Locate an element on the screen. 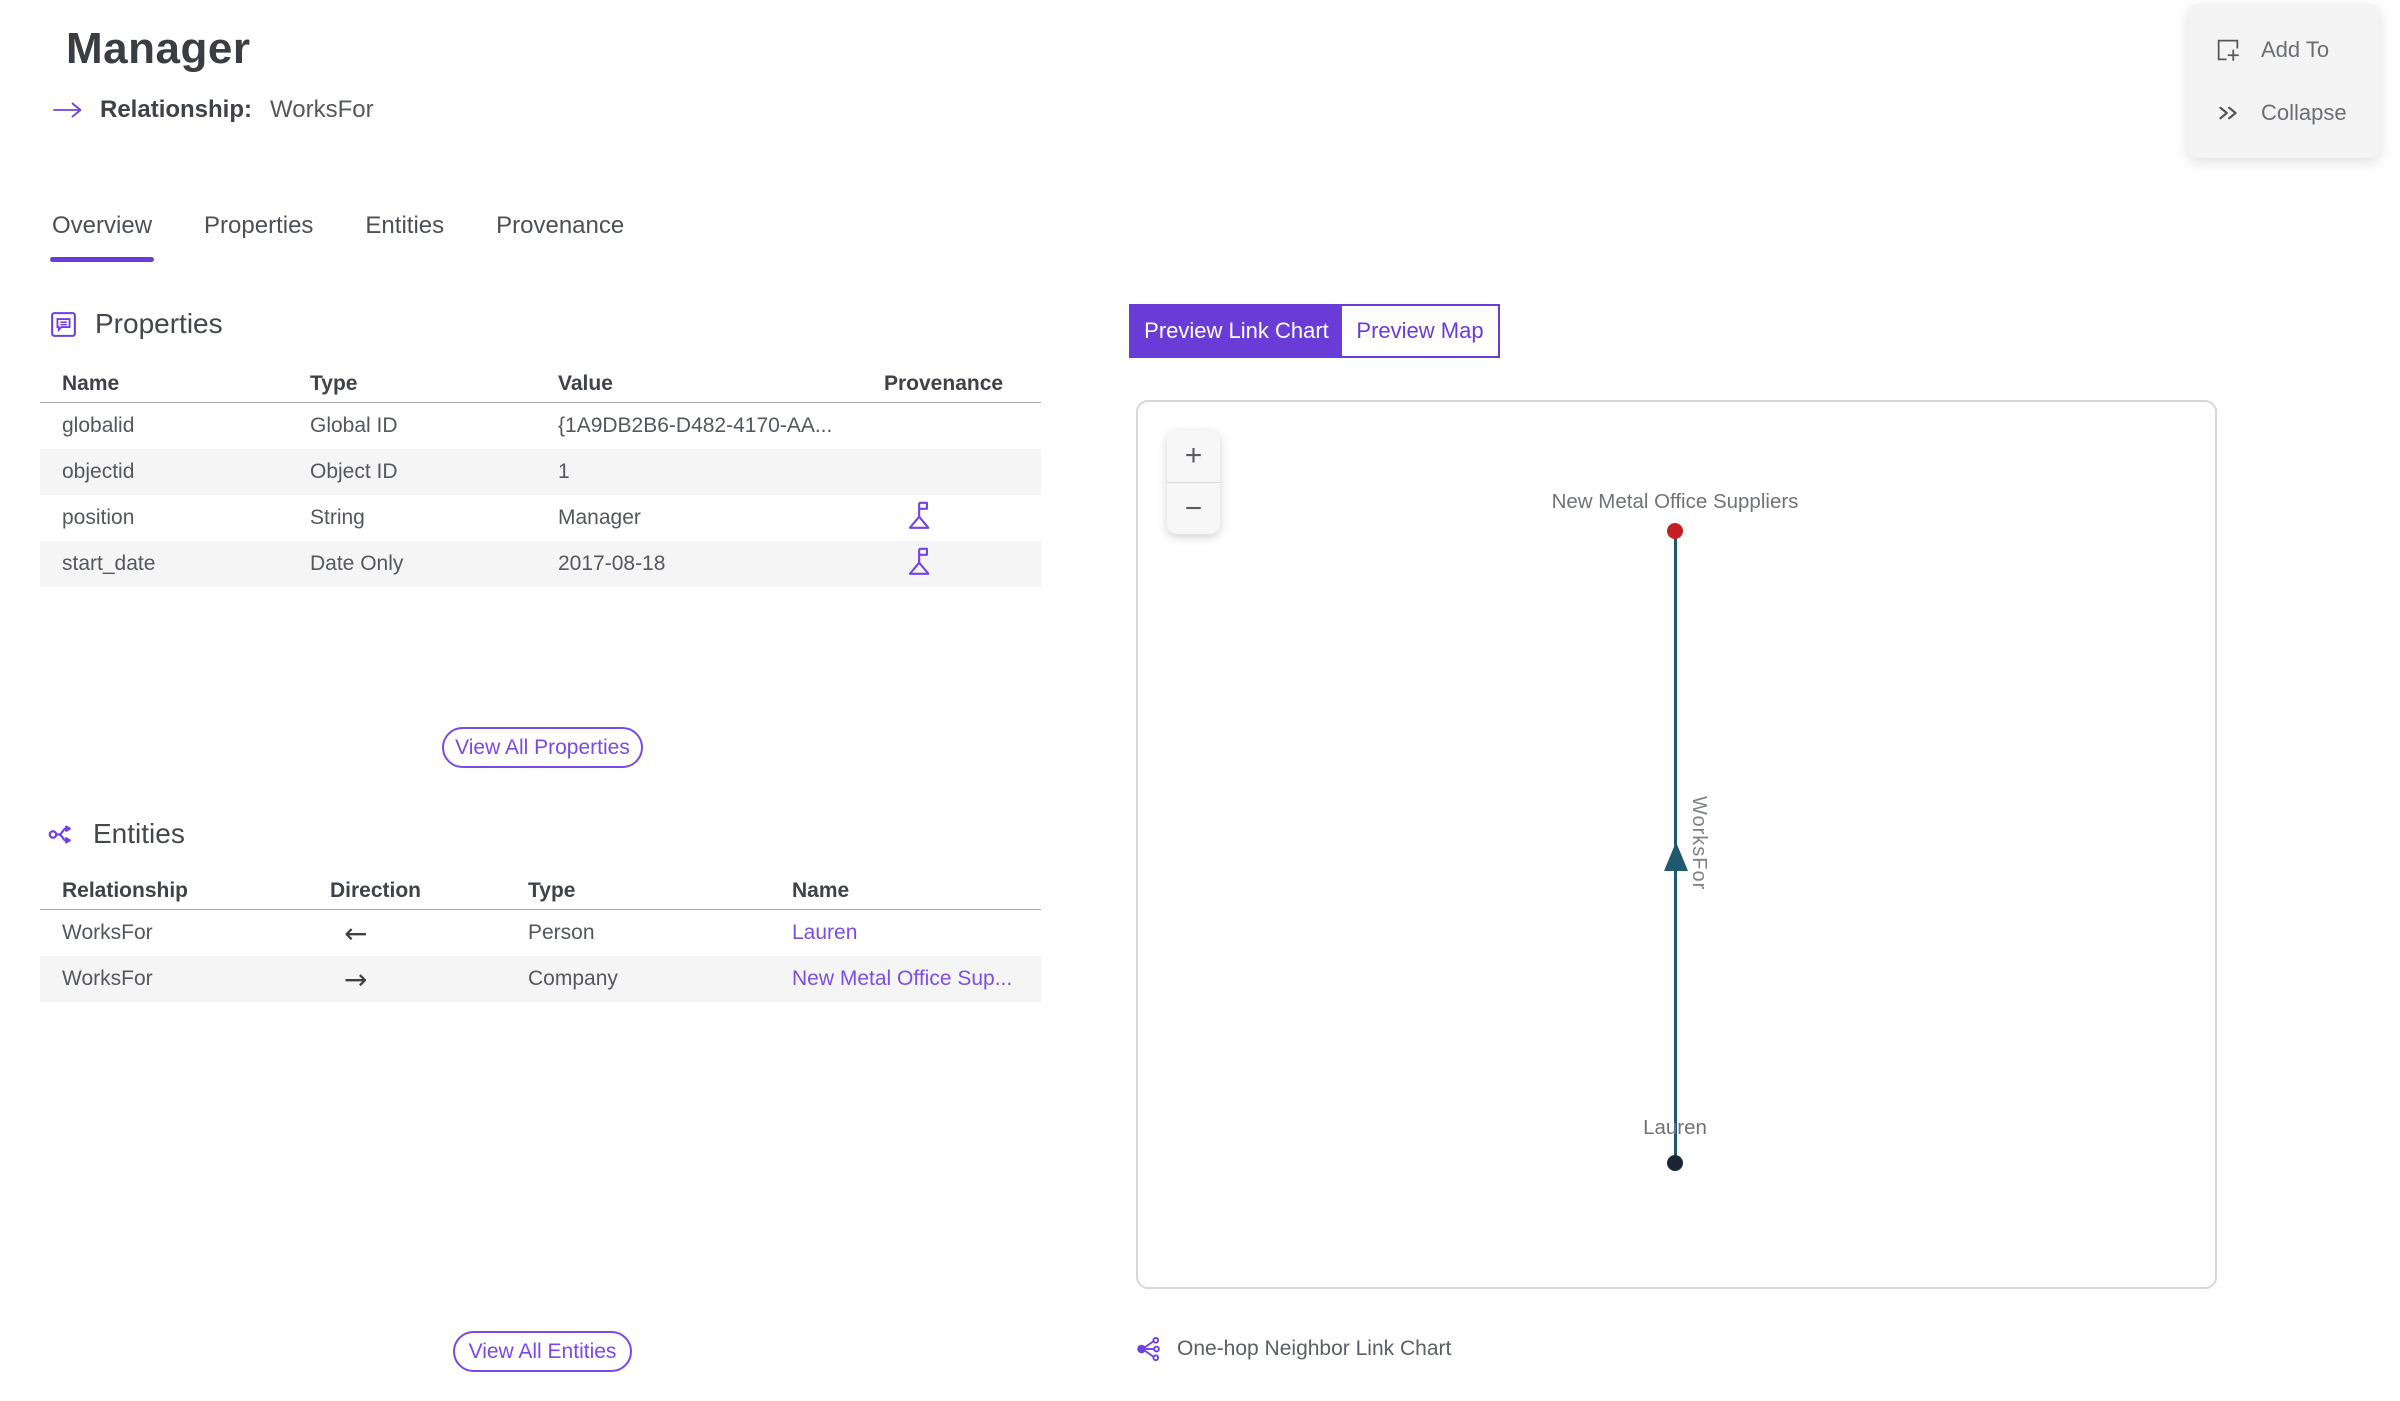  zoom-control: + − is located at coordinates (1193, 482).